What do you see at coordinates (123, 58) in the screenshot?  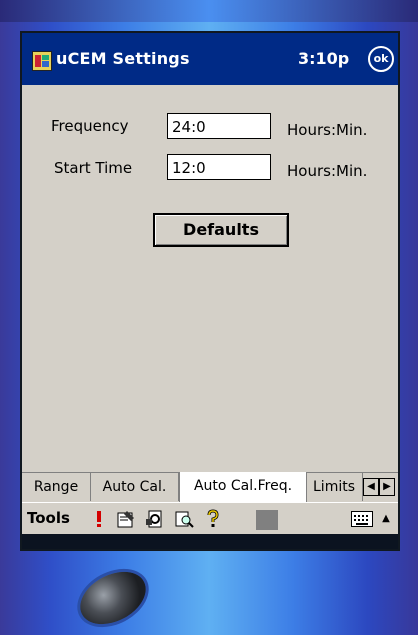 I see `window-title: uCEM Settings` at bounding box center [123, 58].